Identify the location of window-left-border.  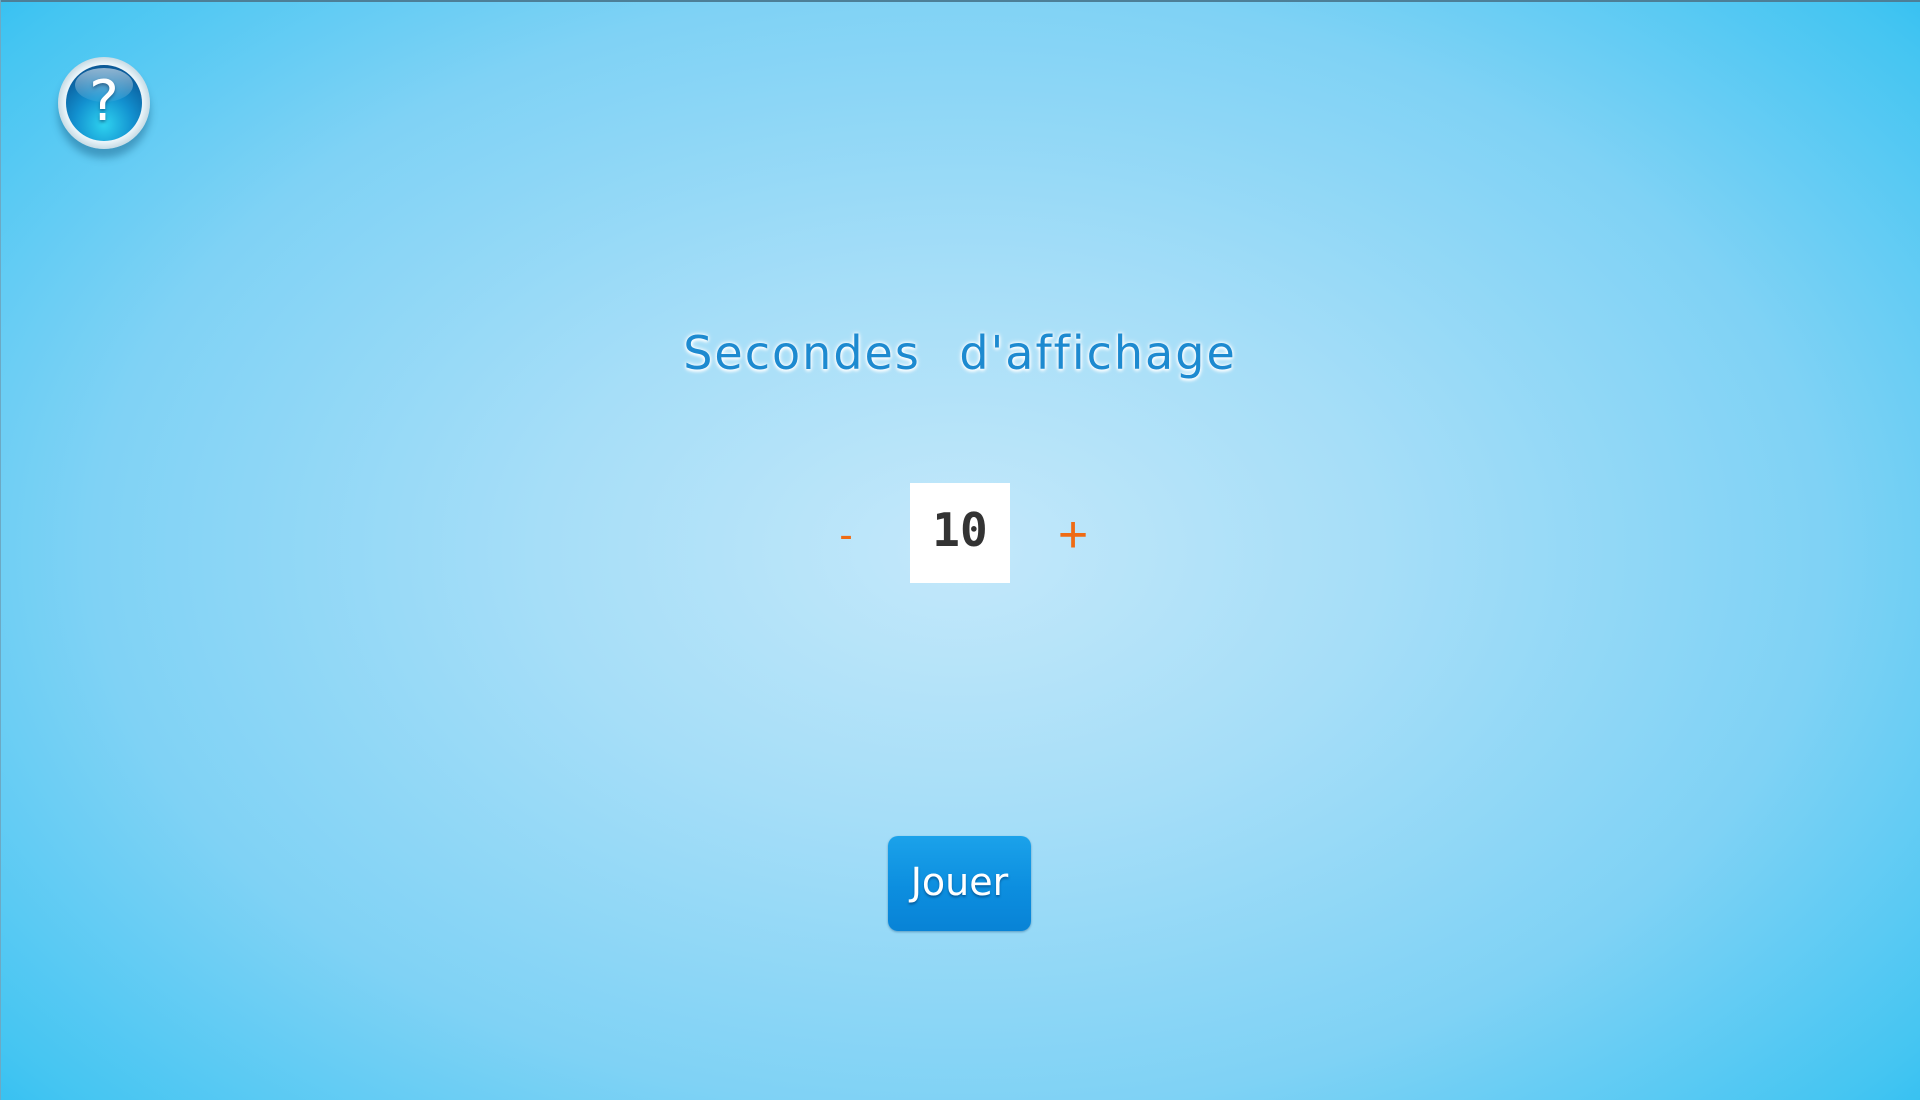
(0, 550).